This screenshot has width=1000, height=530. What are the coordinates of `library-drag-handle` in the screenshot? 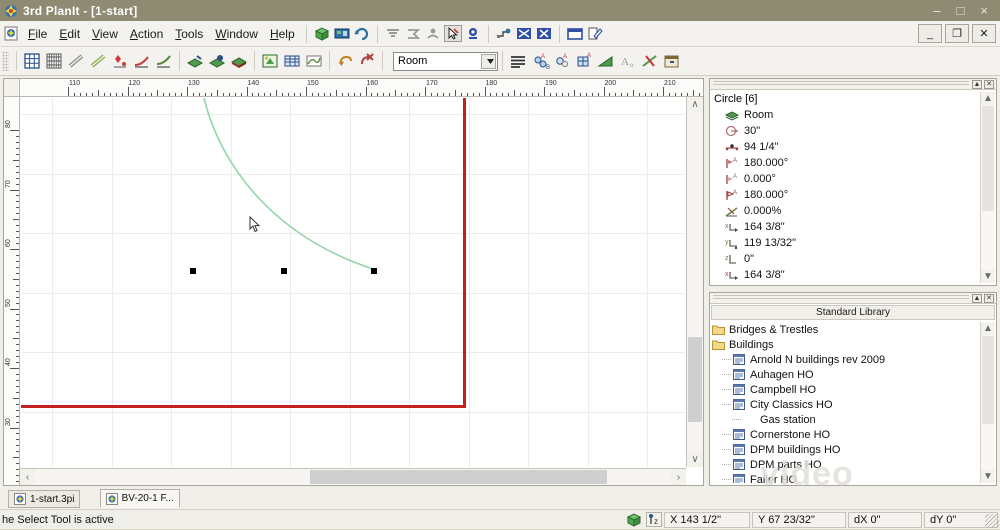 It's located at (841, 298).